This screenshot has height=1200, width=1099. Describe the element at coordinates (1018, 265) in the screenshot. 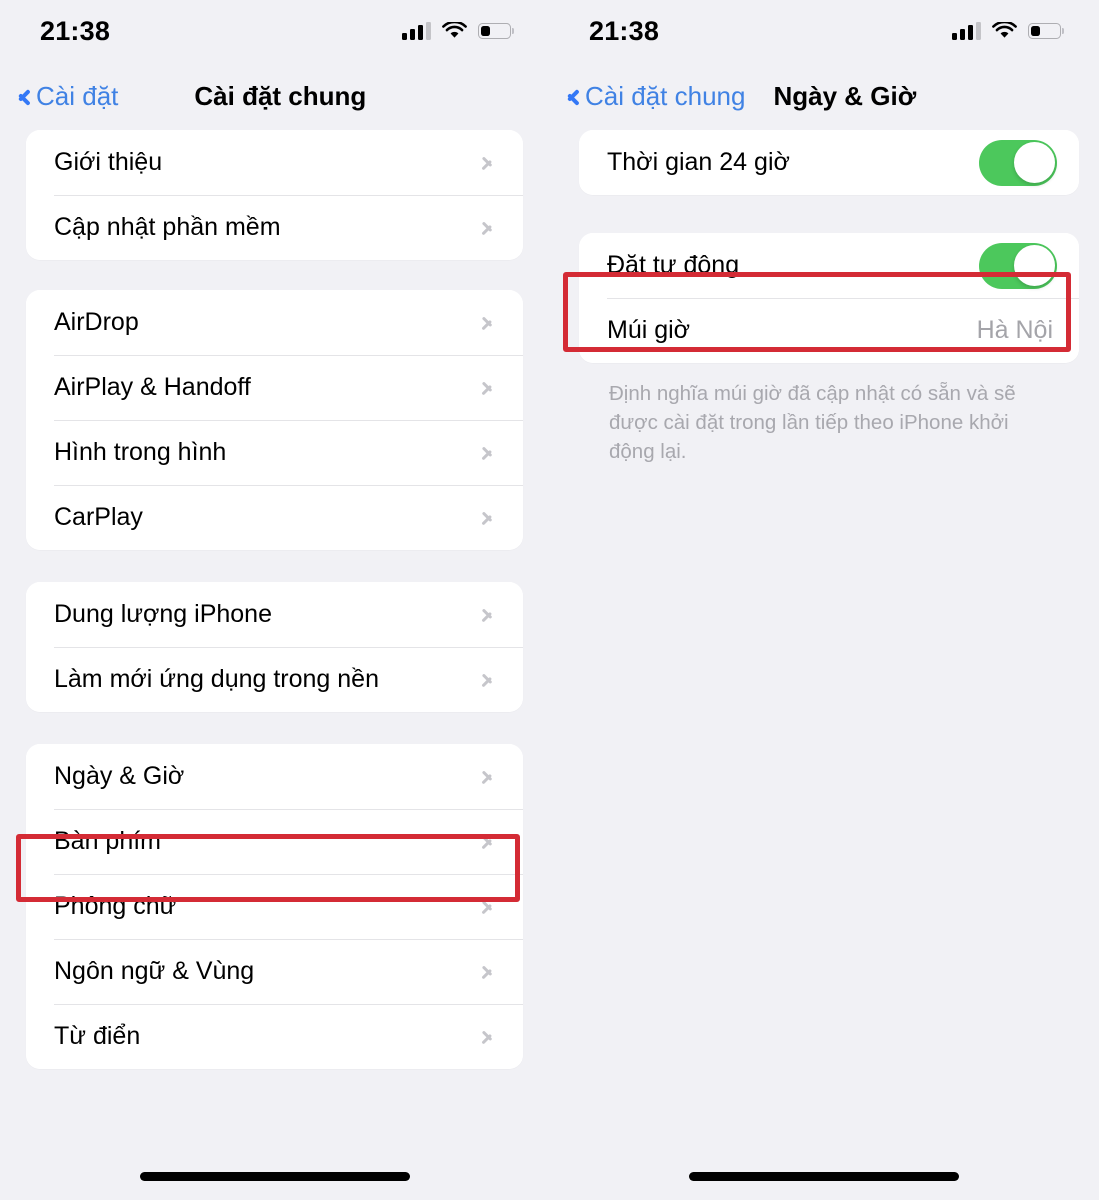

I see `toggle-set-automatically` at that location.